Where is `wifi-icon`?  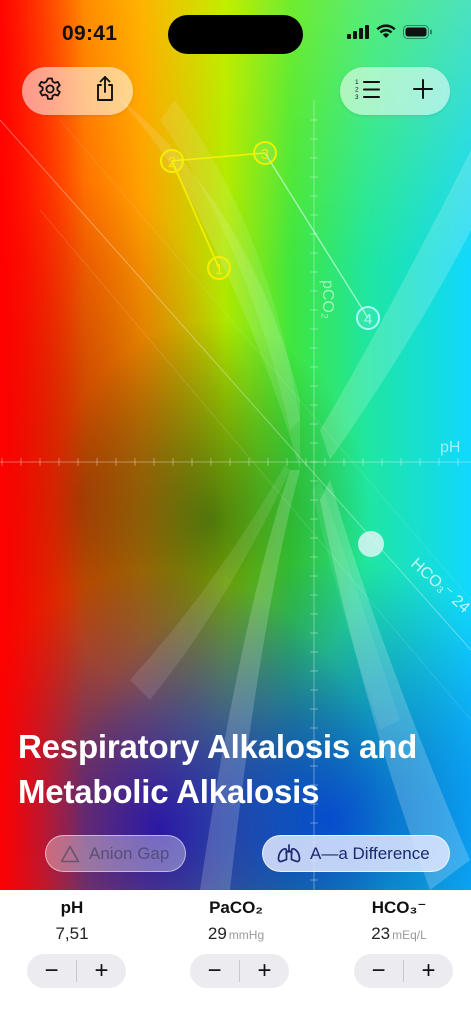
wifi-icon is located at coordinates (386, 34).